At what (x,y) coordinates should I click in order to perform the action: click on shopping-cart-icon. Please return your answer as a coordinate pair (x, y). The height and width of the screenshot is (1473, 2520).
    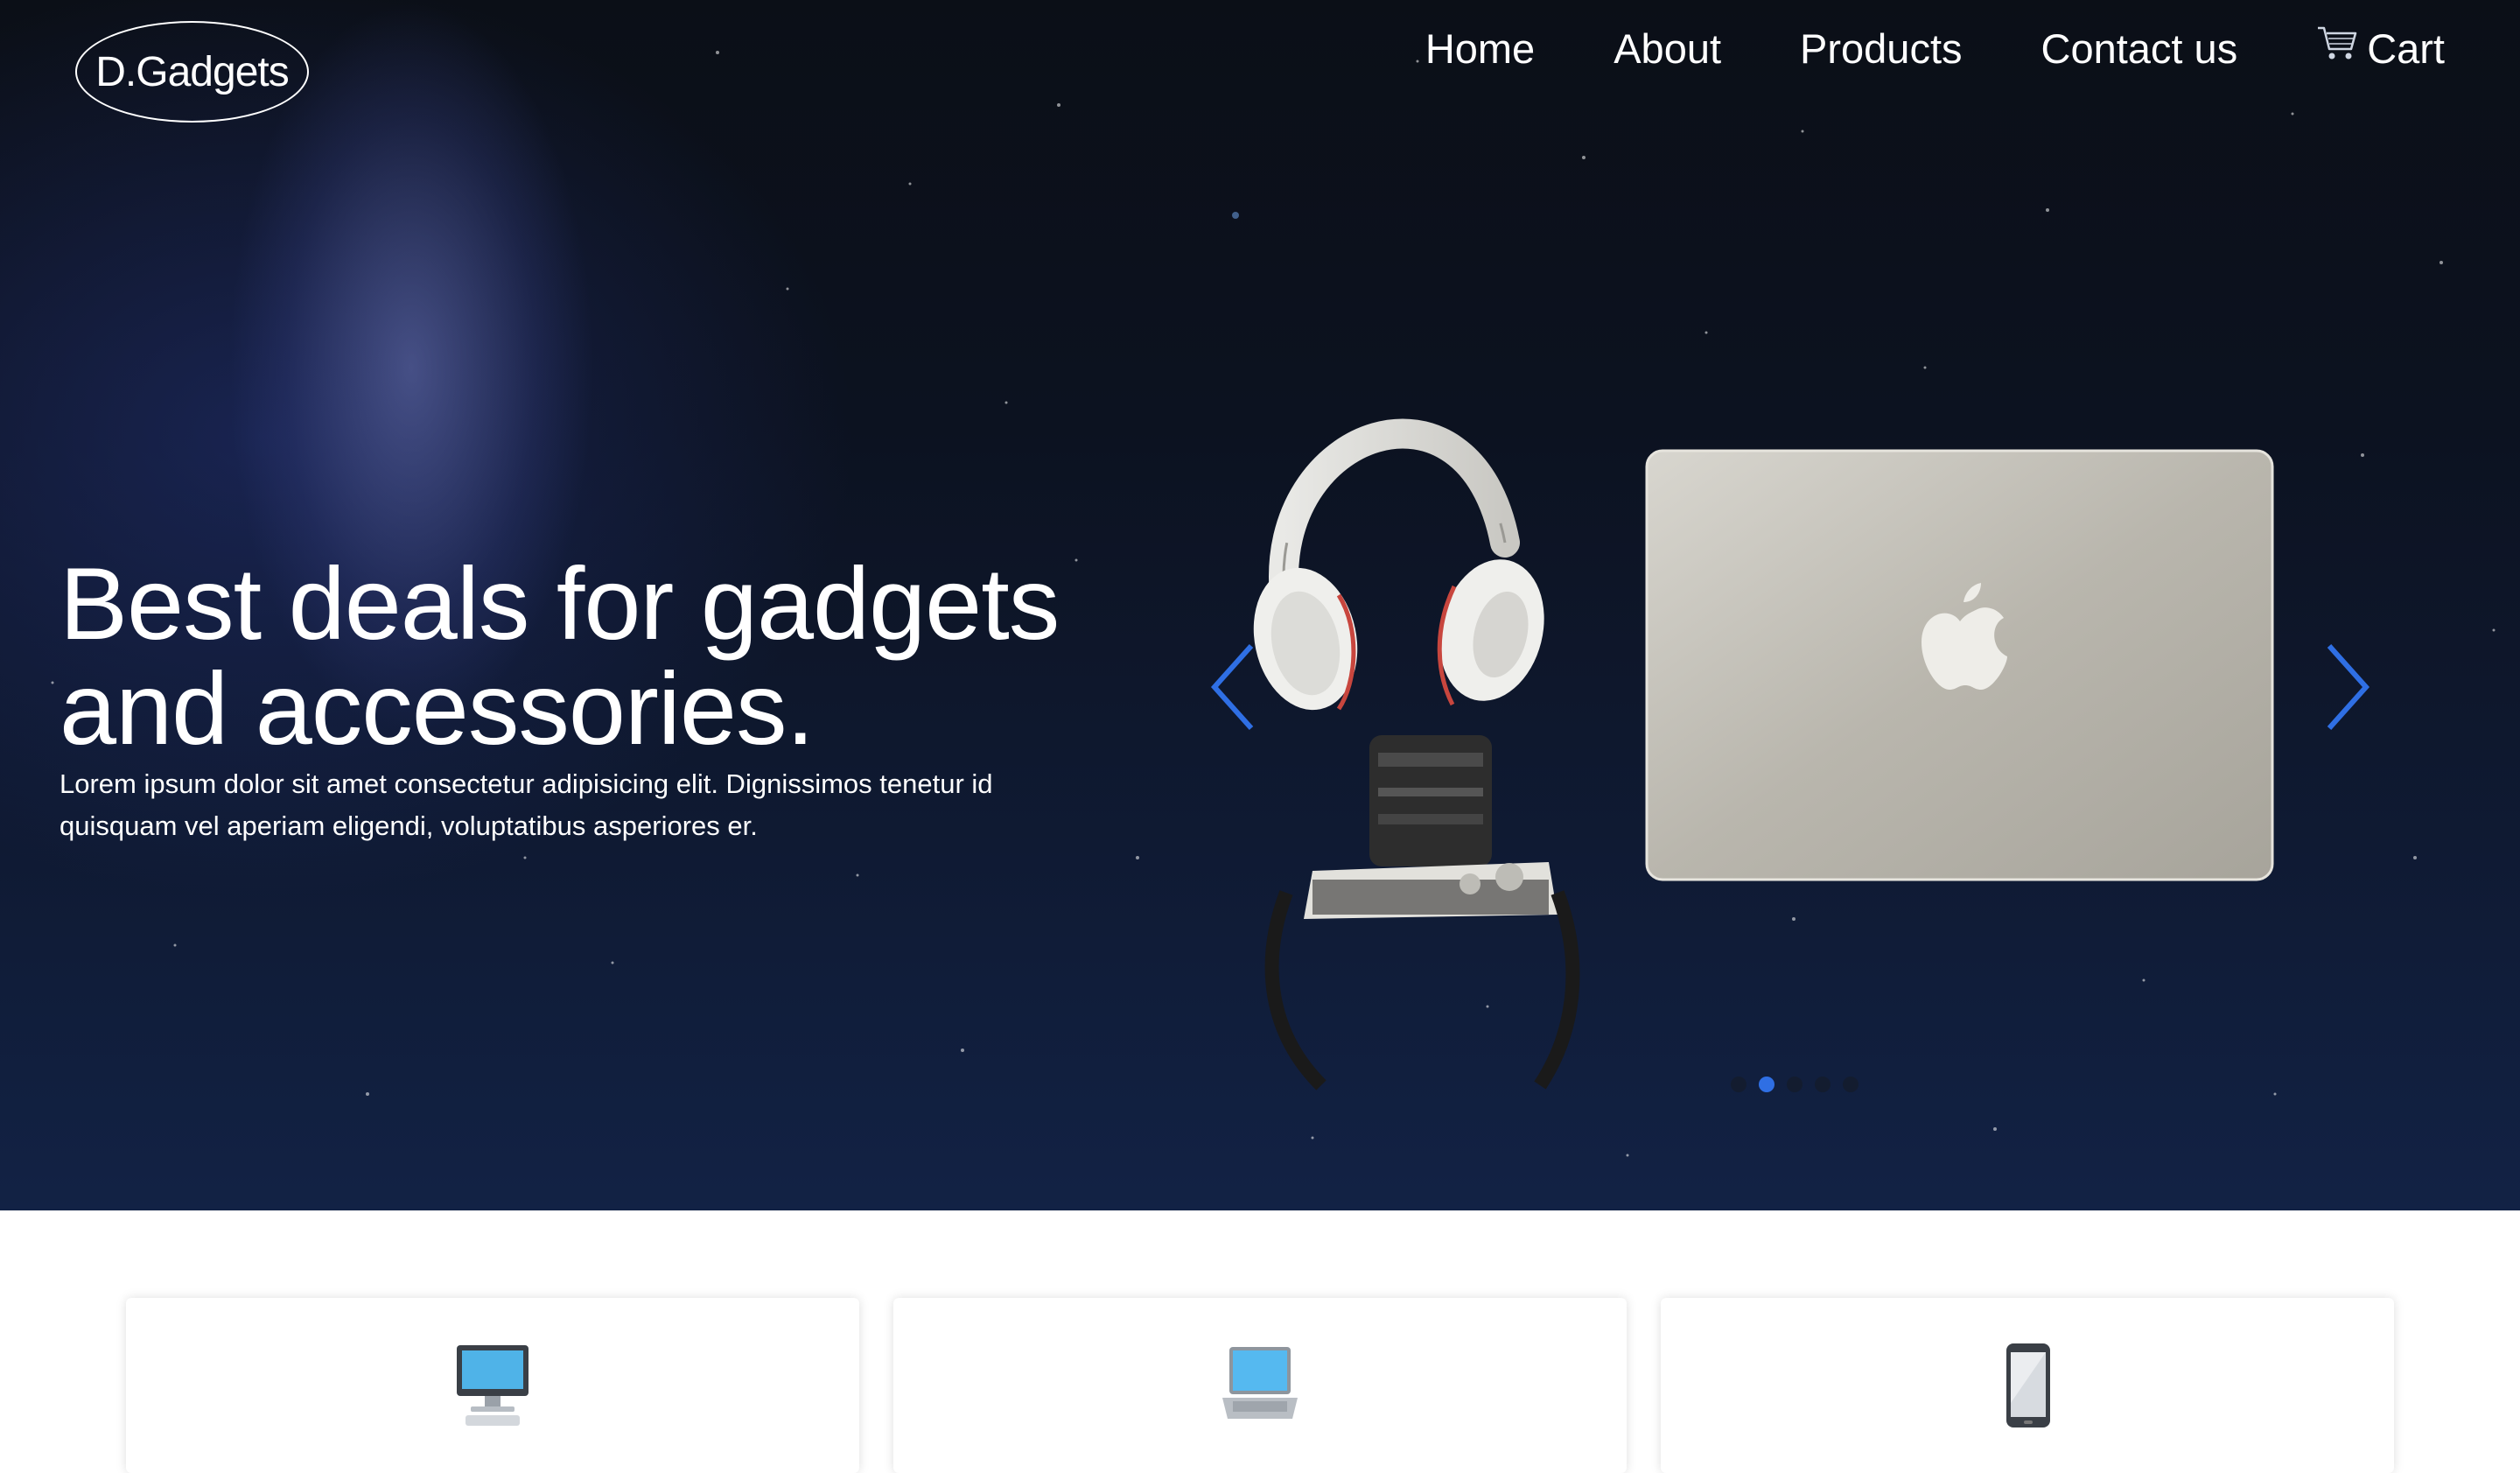
    Looking at the image, I should click on (2337, 43).